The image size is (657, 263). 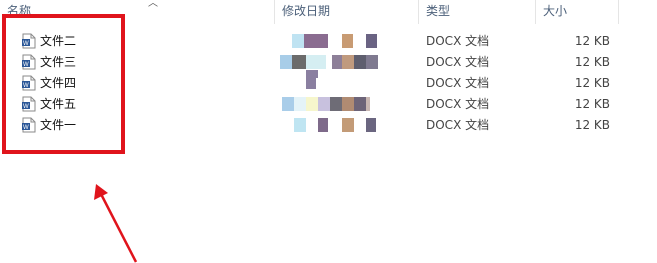 What do you see at coordinates (116, 223) in the screenshot?
I see `red-arrow-annotation` at bounding box center [116, 223].